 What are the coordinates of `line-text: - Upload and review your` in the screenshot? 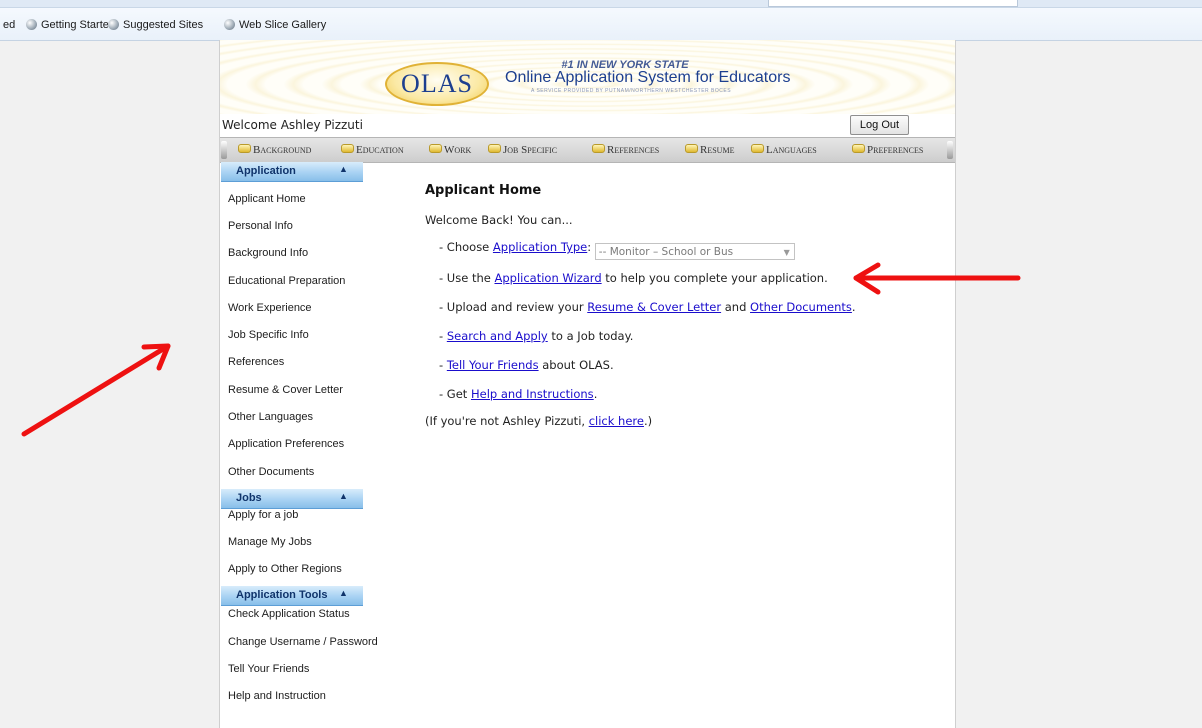 It's located at (513, 307).